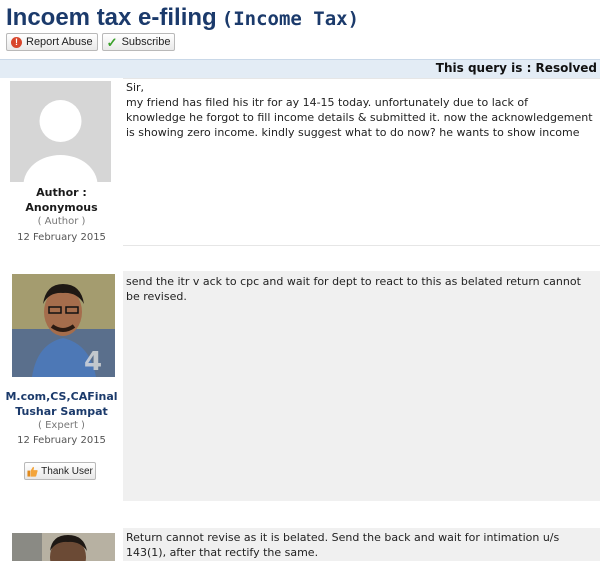  I want to click on author-label: Author :, so click(61, 192).